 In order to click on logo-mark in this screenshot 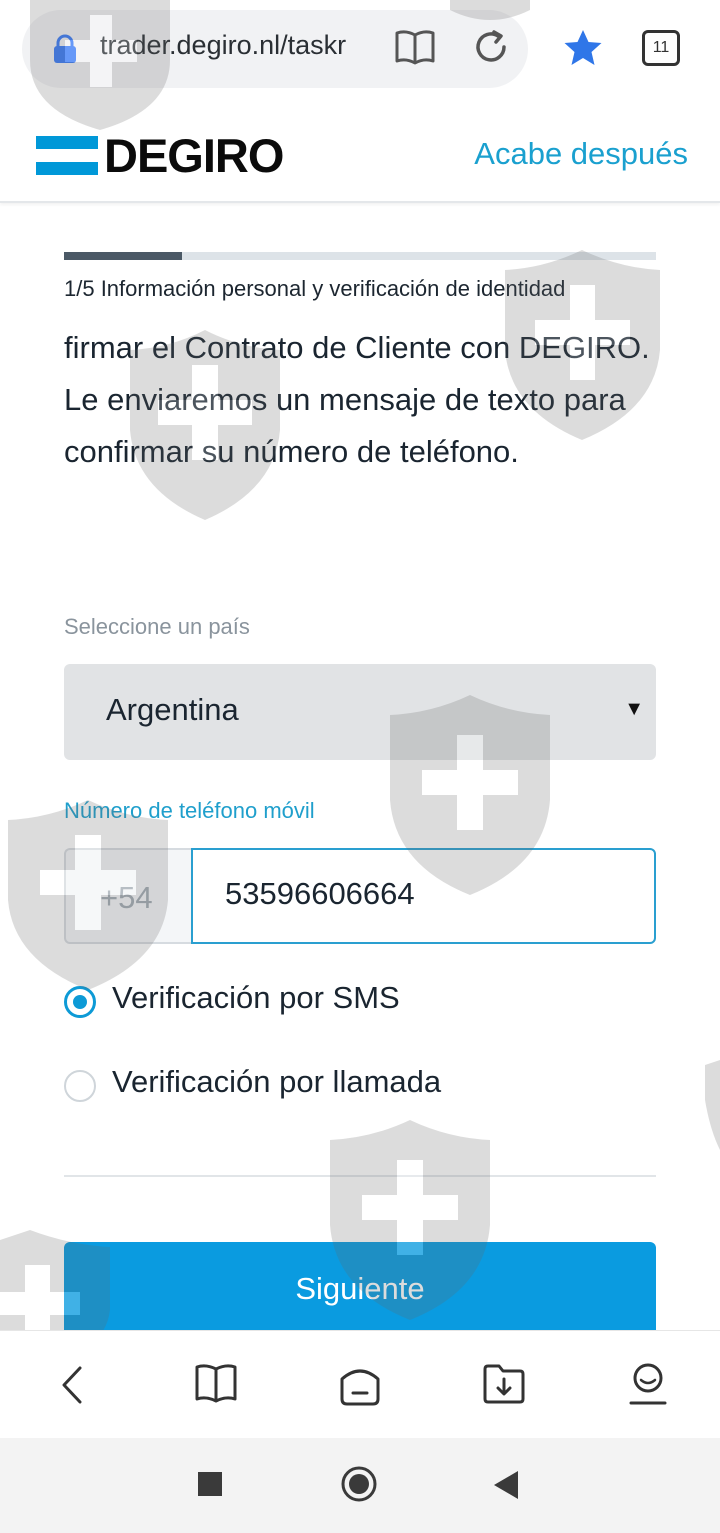, I will do `click(67, 156)`.